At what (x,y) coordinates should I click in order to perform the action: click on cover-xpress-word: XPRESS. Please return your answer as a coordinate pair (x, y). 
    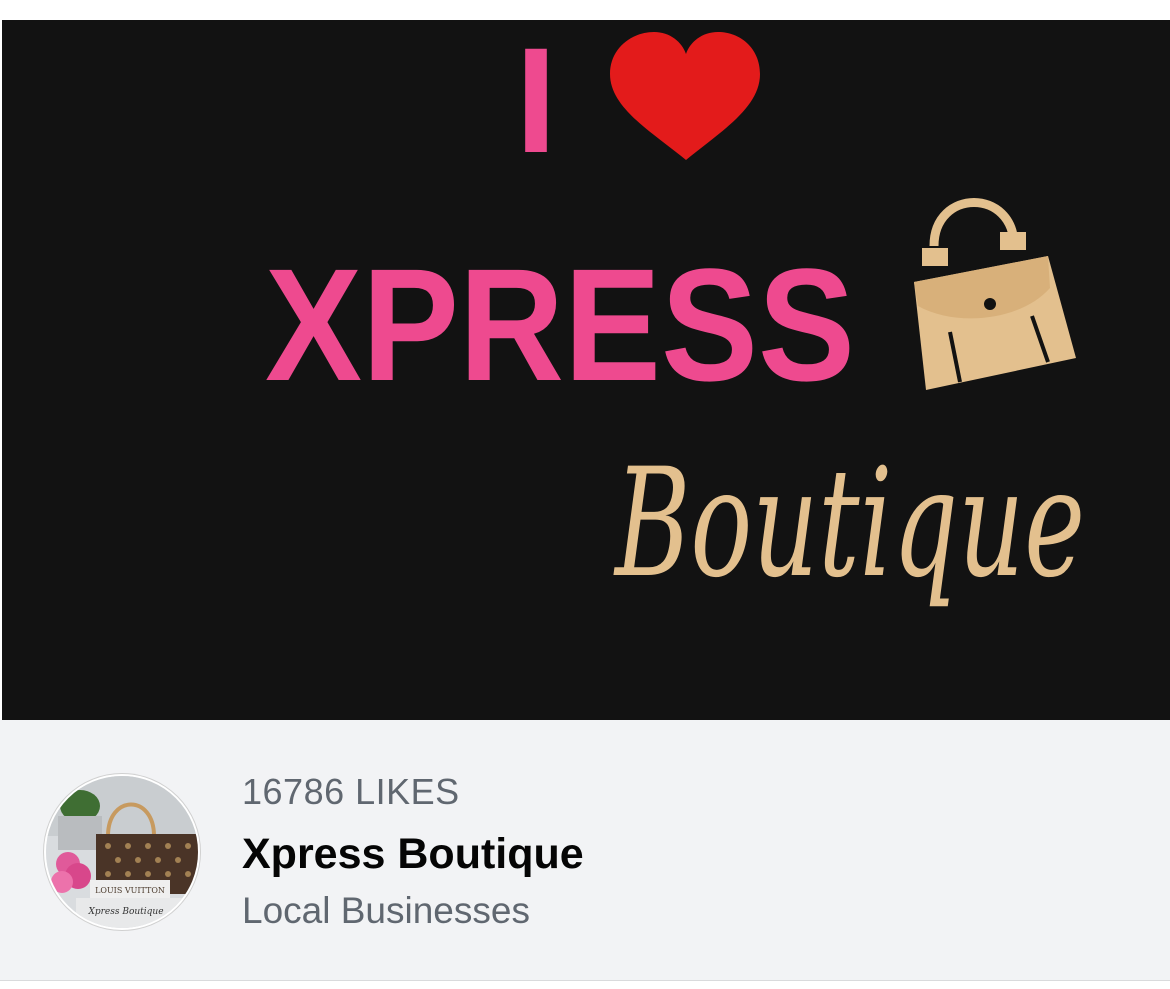
    Looking at the image, I should click on (560, 324).